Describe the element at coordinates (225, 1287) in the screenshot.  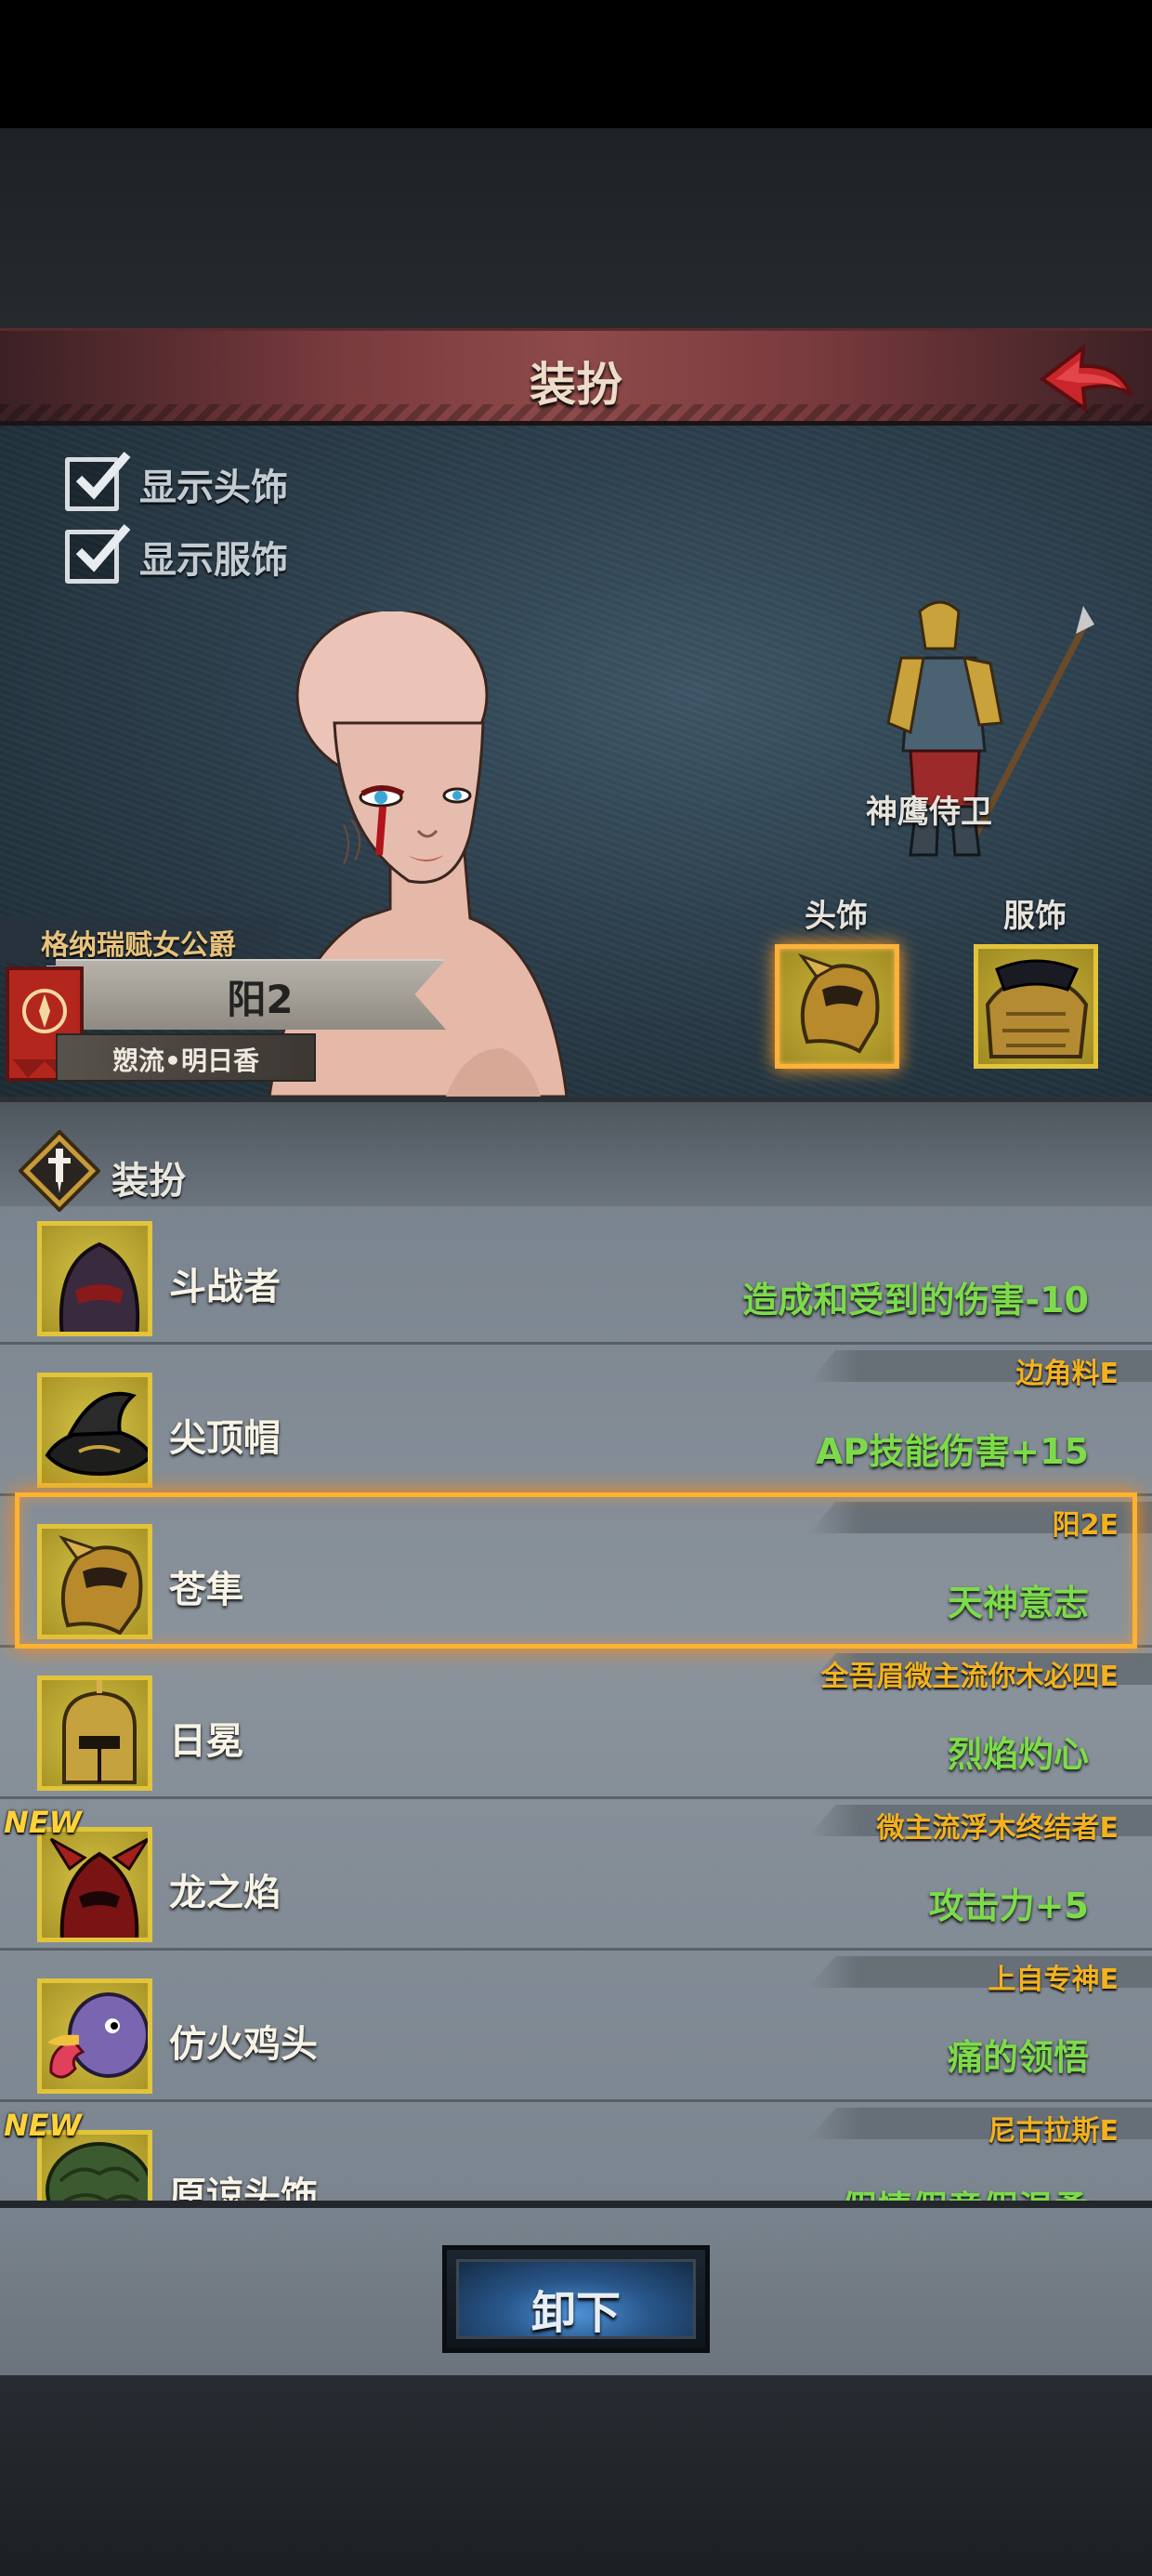
I see `costume-item-name: 斗战者` at that location.